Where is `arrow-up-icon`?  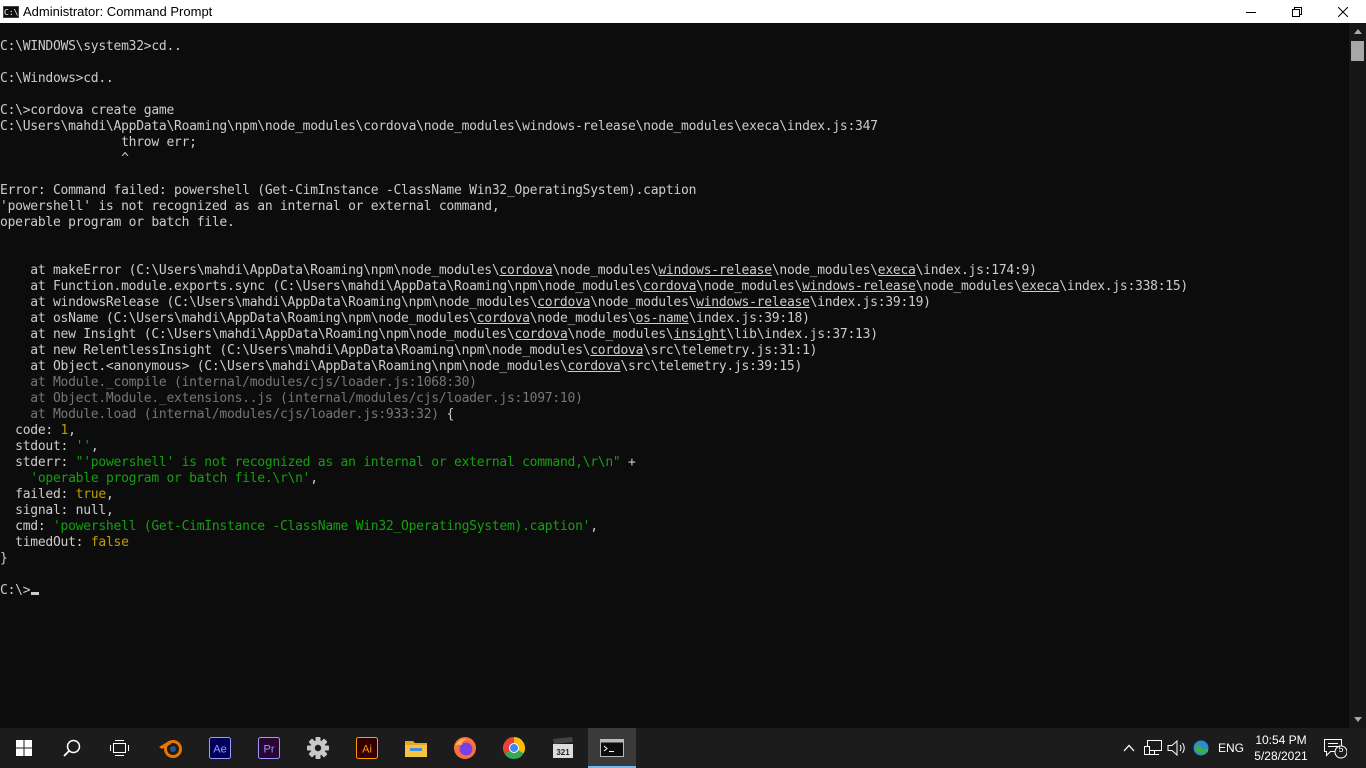 arrow-up-icon is located at coordinates (1357, 31).